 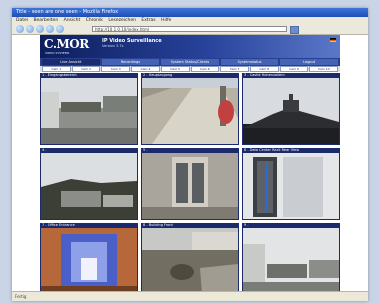 What do you see at coordinates (175, 69) in the screenshot?
I see `cam-tab: Cam 5` at bounding box center [175, 69].